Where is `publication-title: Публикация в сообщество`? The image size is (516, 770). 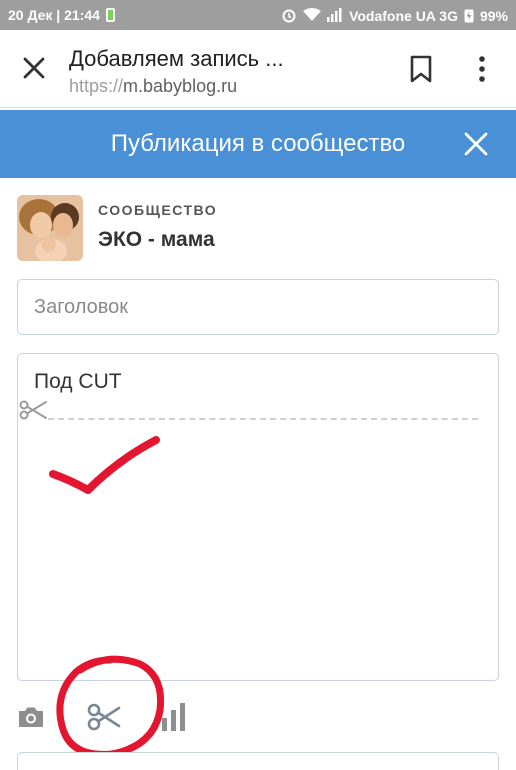
publication-title: Публикация в сообщество is located at coordinates (258, 143).